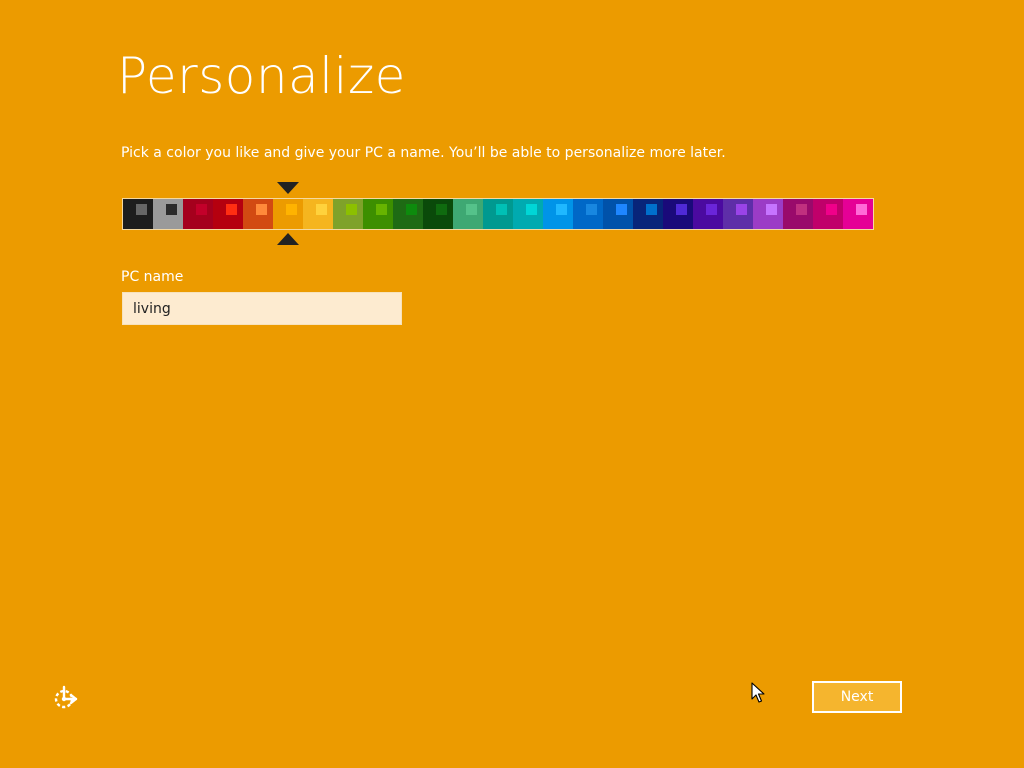  Describe the element at coordinates (262, 308) in the screenshot. I see `pc-name-input` at that location.